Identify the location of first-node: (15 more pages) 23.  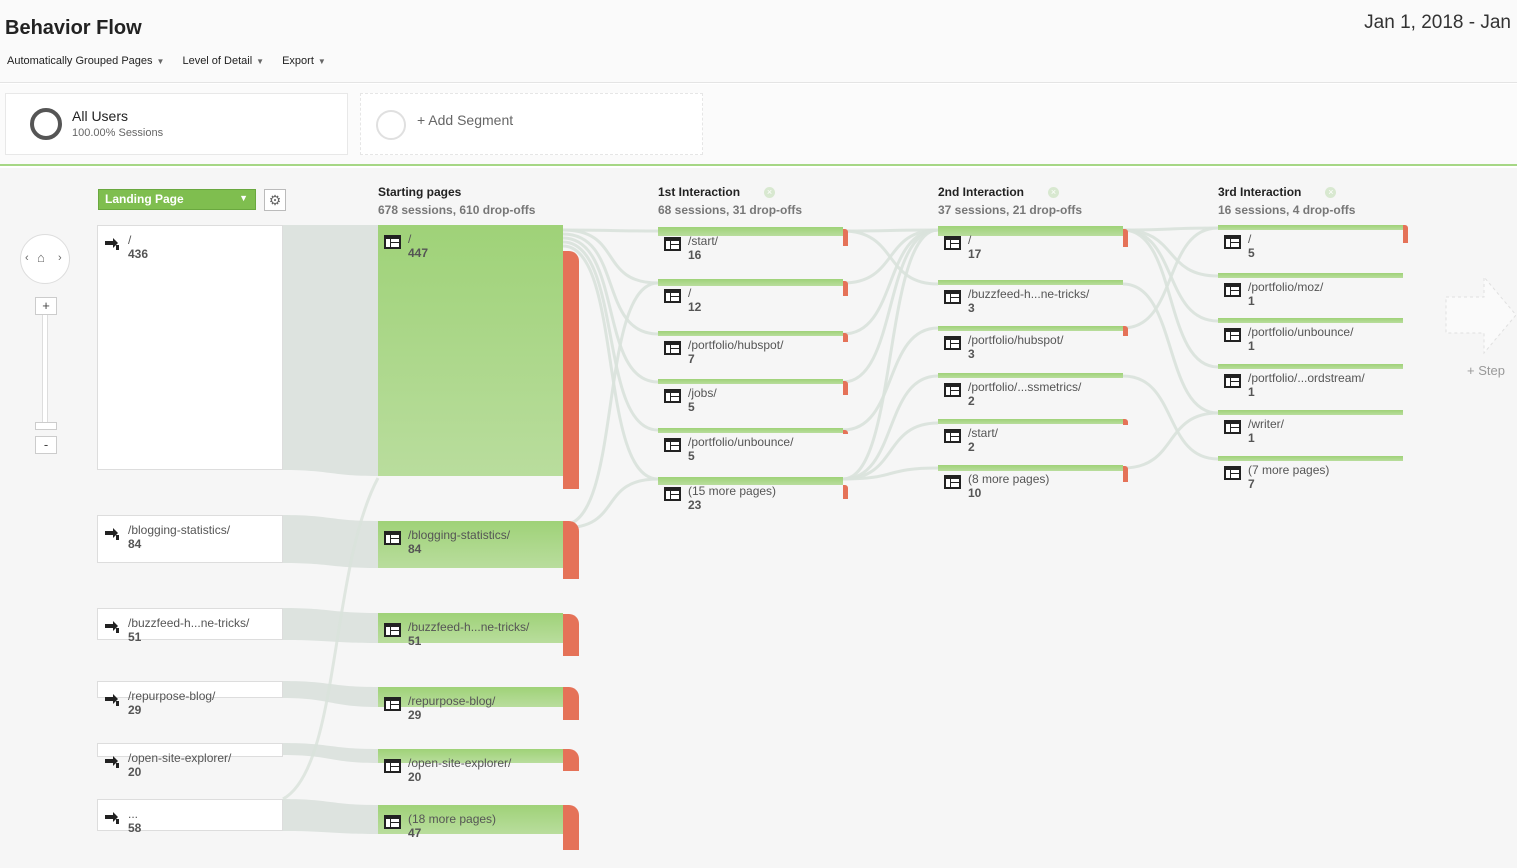
(750, 494).